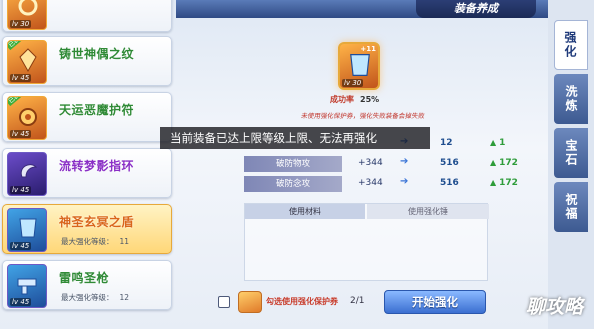  Describe the element at coordinates (250, 302) in the screenshot. I see `protection-ticket-icon` at that location.